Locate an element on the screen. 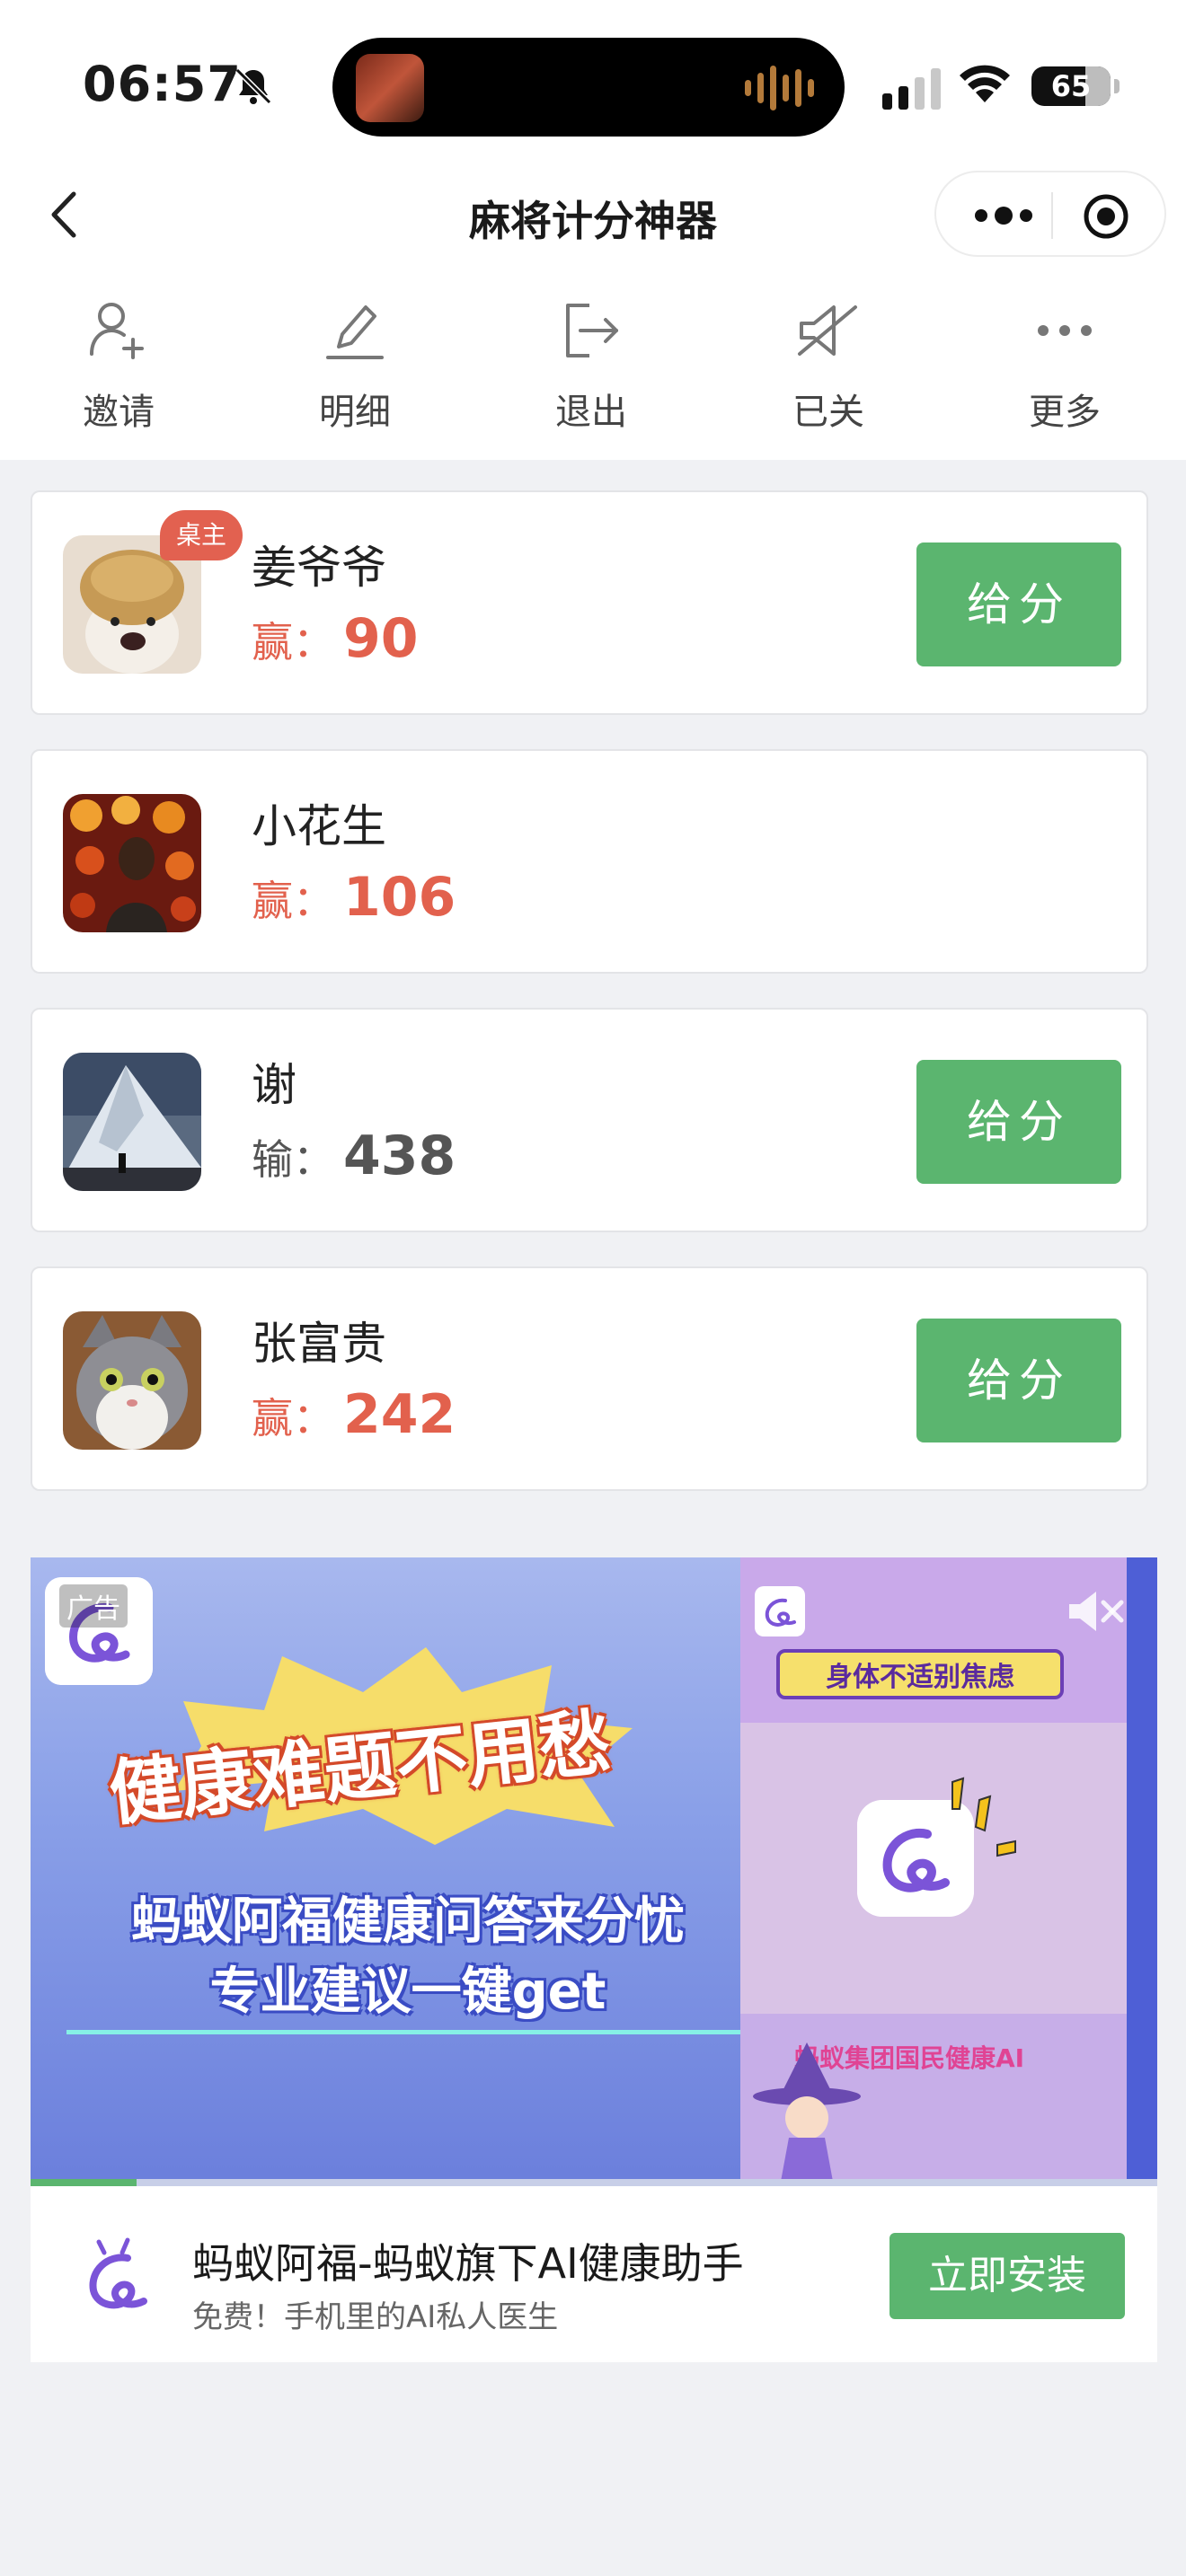 This screenshot has width=1186, height=2576. status-time: 06:57 is located at coordinates (162, 84).